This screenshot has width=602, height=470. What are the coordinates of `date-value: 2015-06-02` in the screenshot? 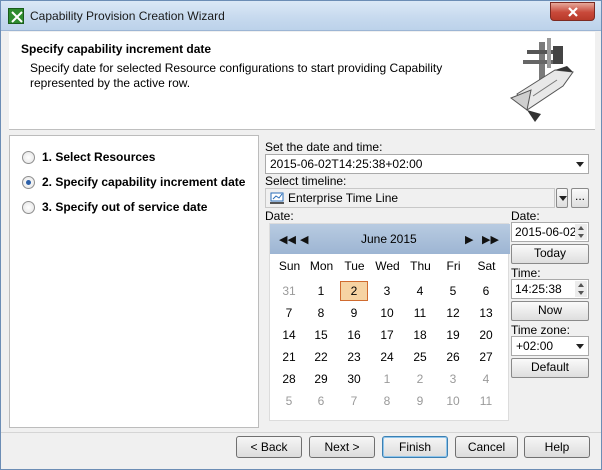 It's located at (546, 232).